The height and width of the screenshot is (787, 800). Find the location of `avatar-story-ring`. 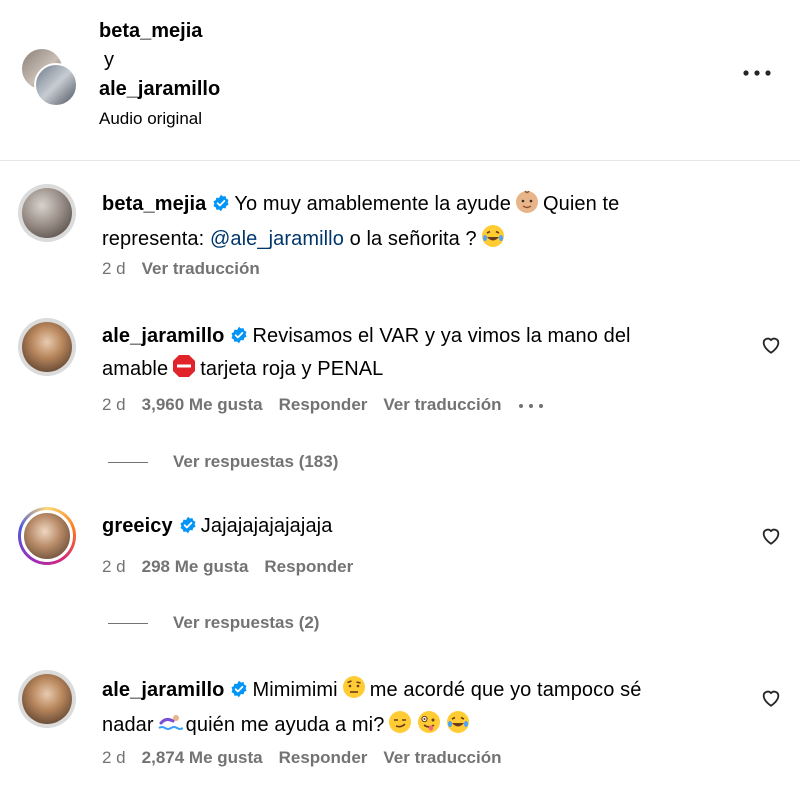

avatar-story-ring is located at coordinates (47, 536).